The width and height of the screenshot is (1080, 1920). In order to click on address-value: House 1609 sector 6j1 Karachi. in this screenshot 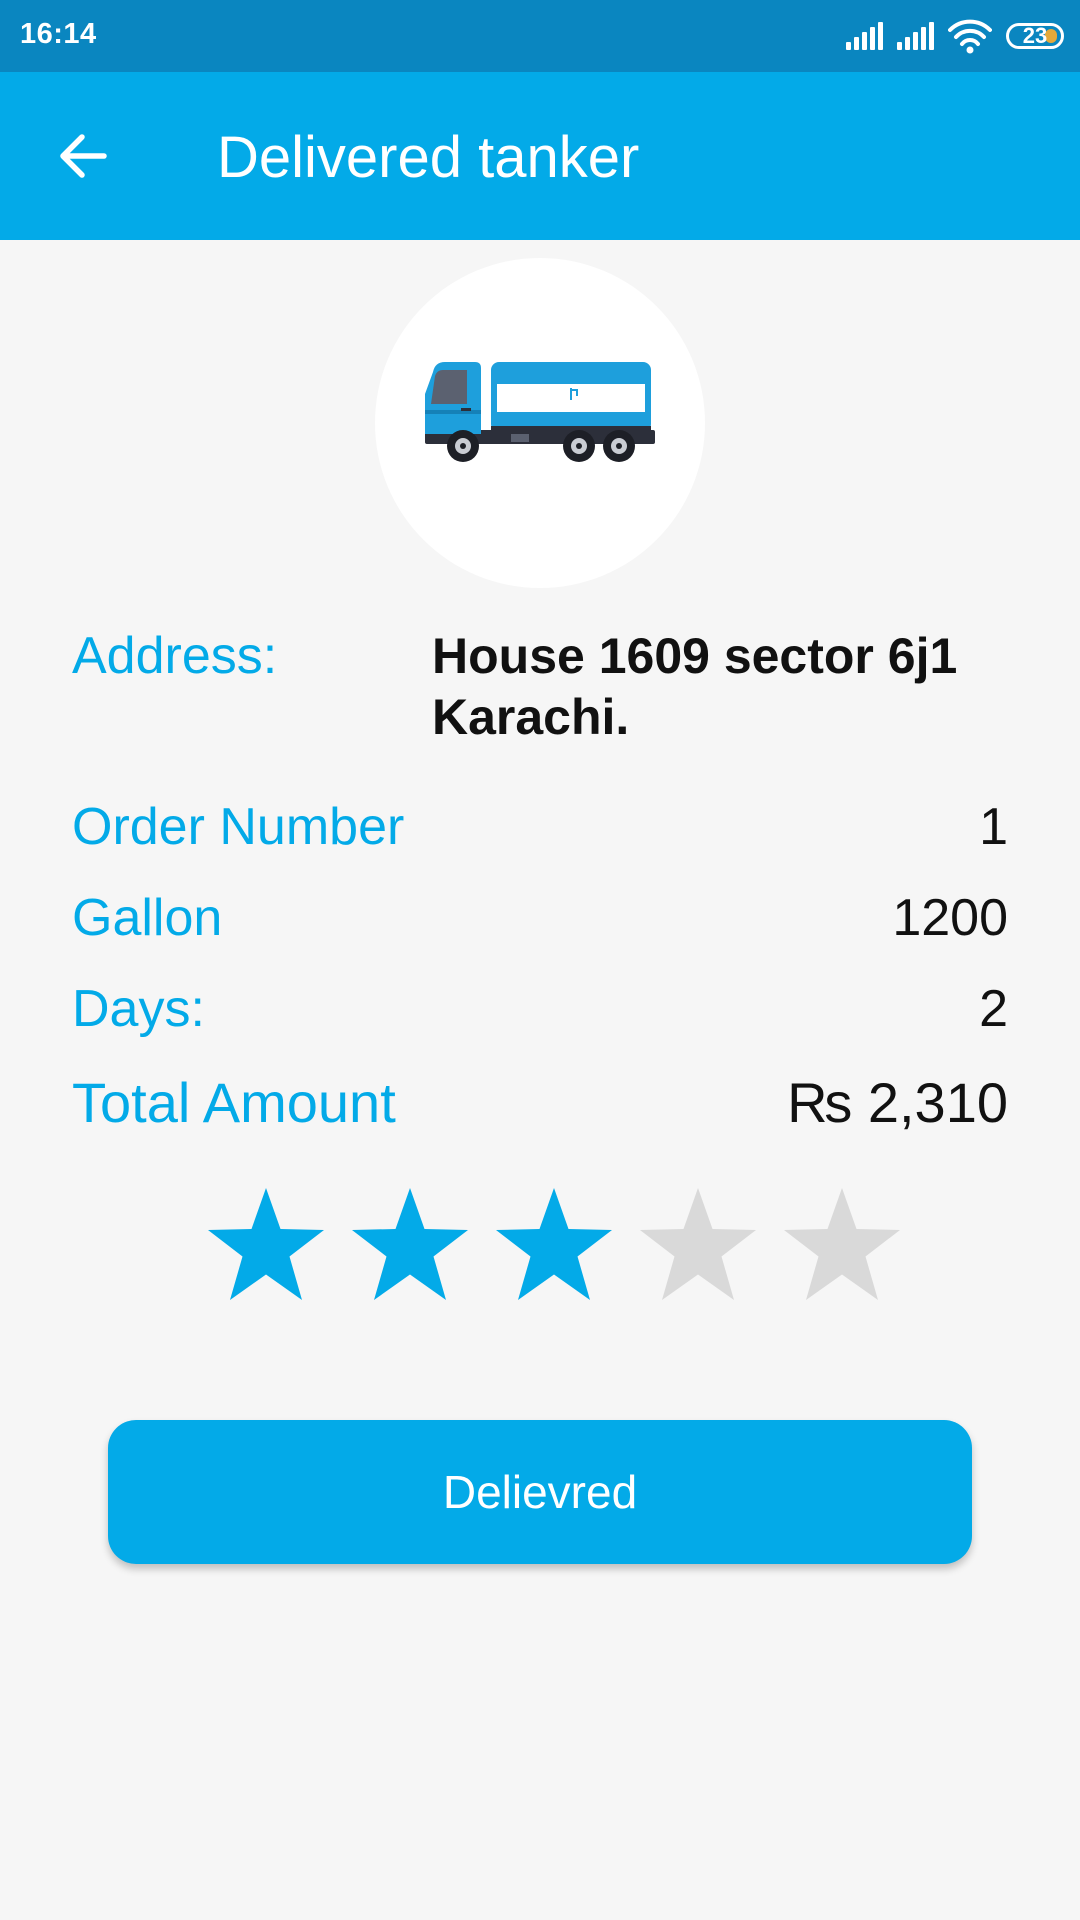, I will do `click(695, 686)`.